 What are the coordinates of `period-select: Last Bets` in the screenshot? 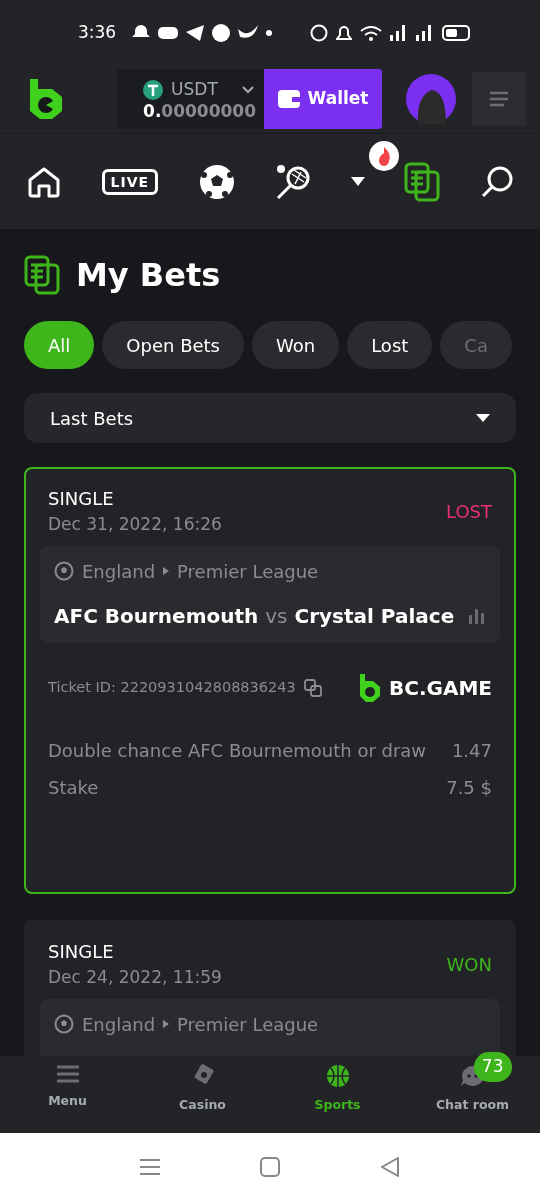 It's located at (270, 418).